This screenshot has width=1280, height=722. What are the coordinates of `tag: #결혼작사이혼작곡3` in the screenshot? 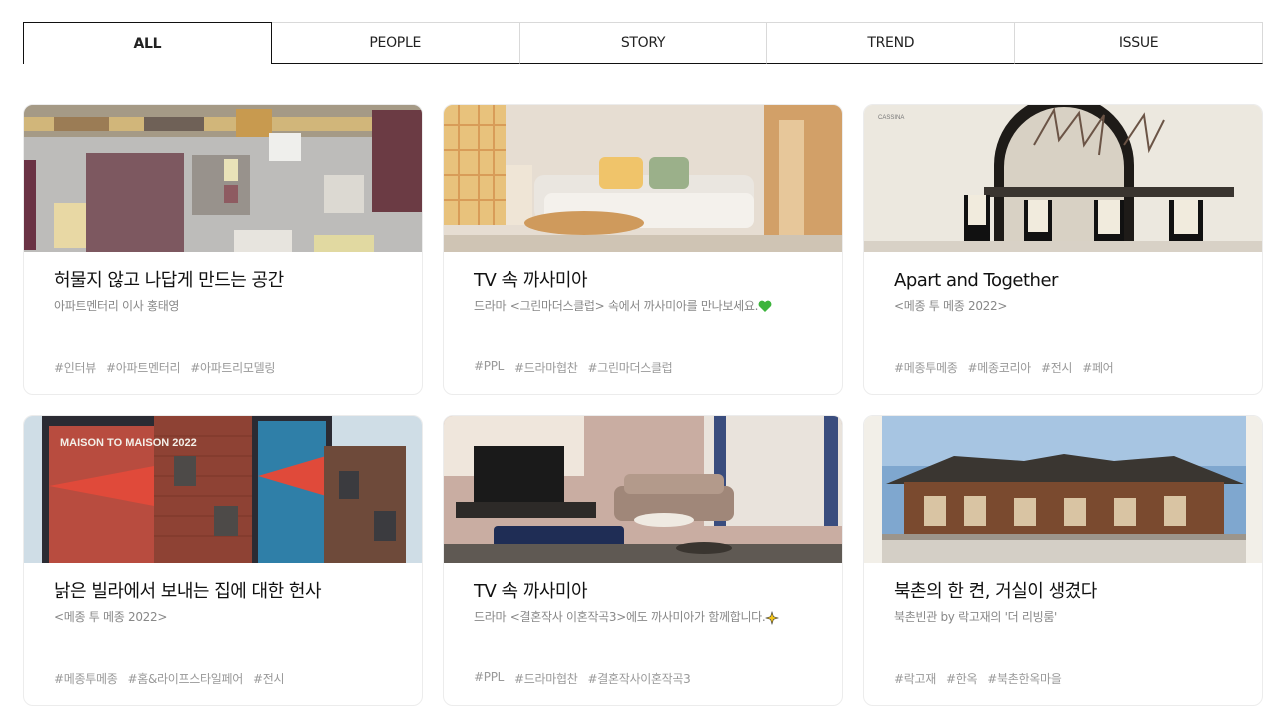 It's located at (638, 678).